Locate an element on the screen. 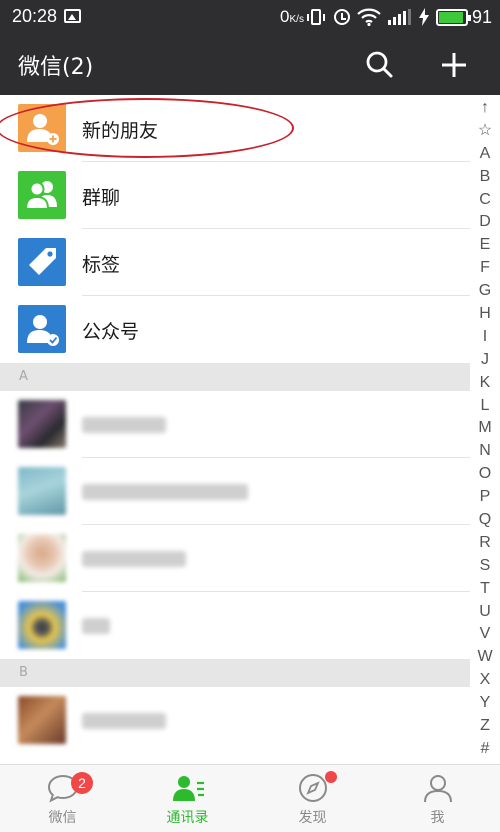 This screenshot has height=832, width=500. bottom-tab-bar: 微信 2 通讯录 发现 我 is located at coordinates (250, 798).